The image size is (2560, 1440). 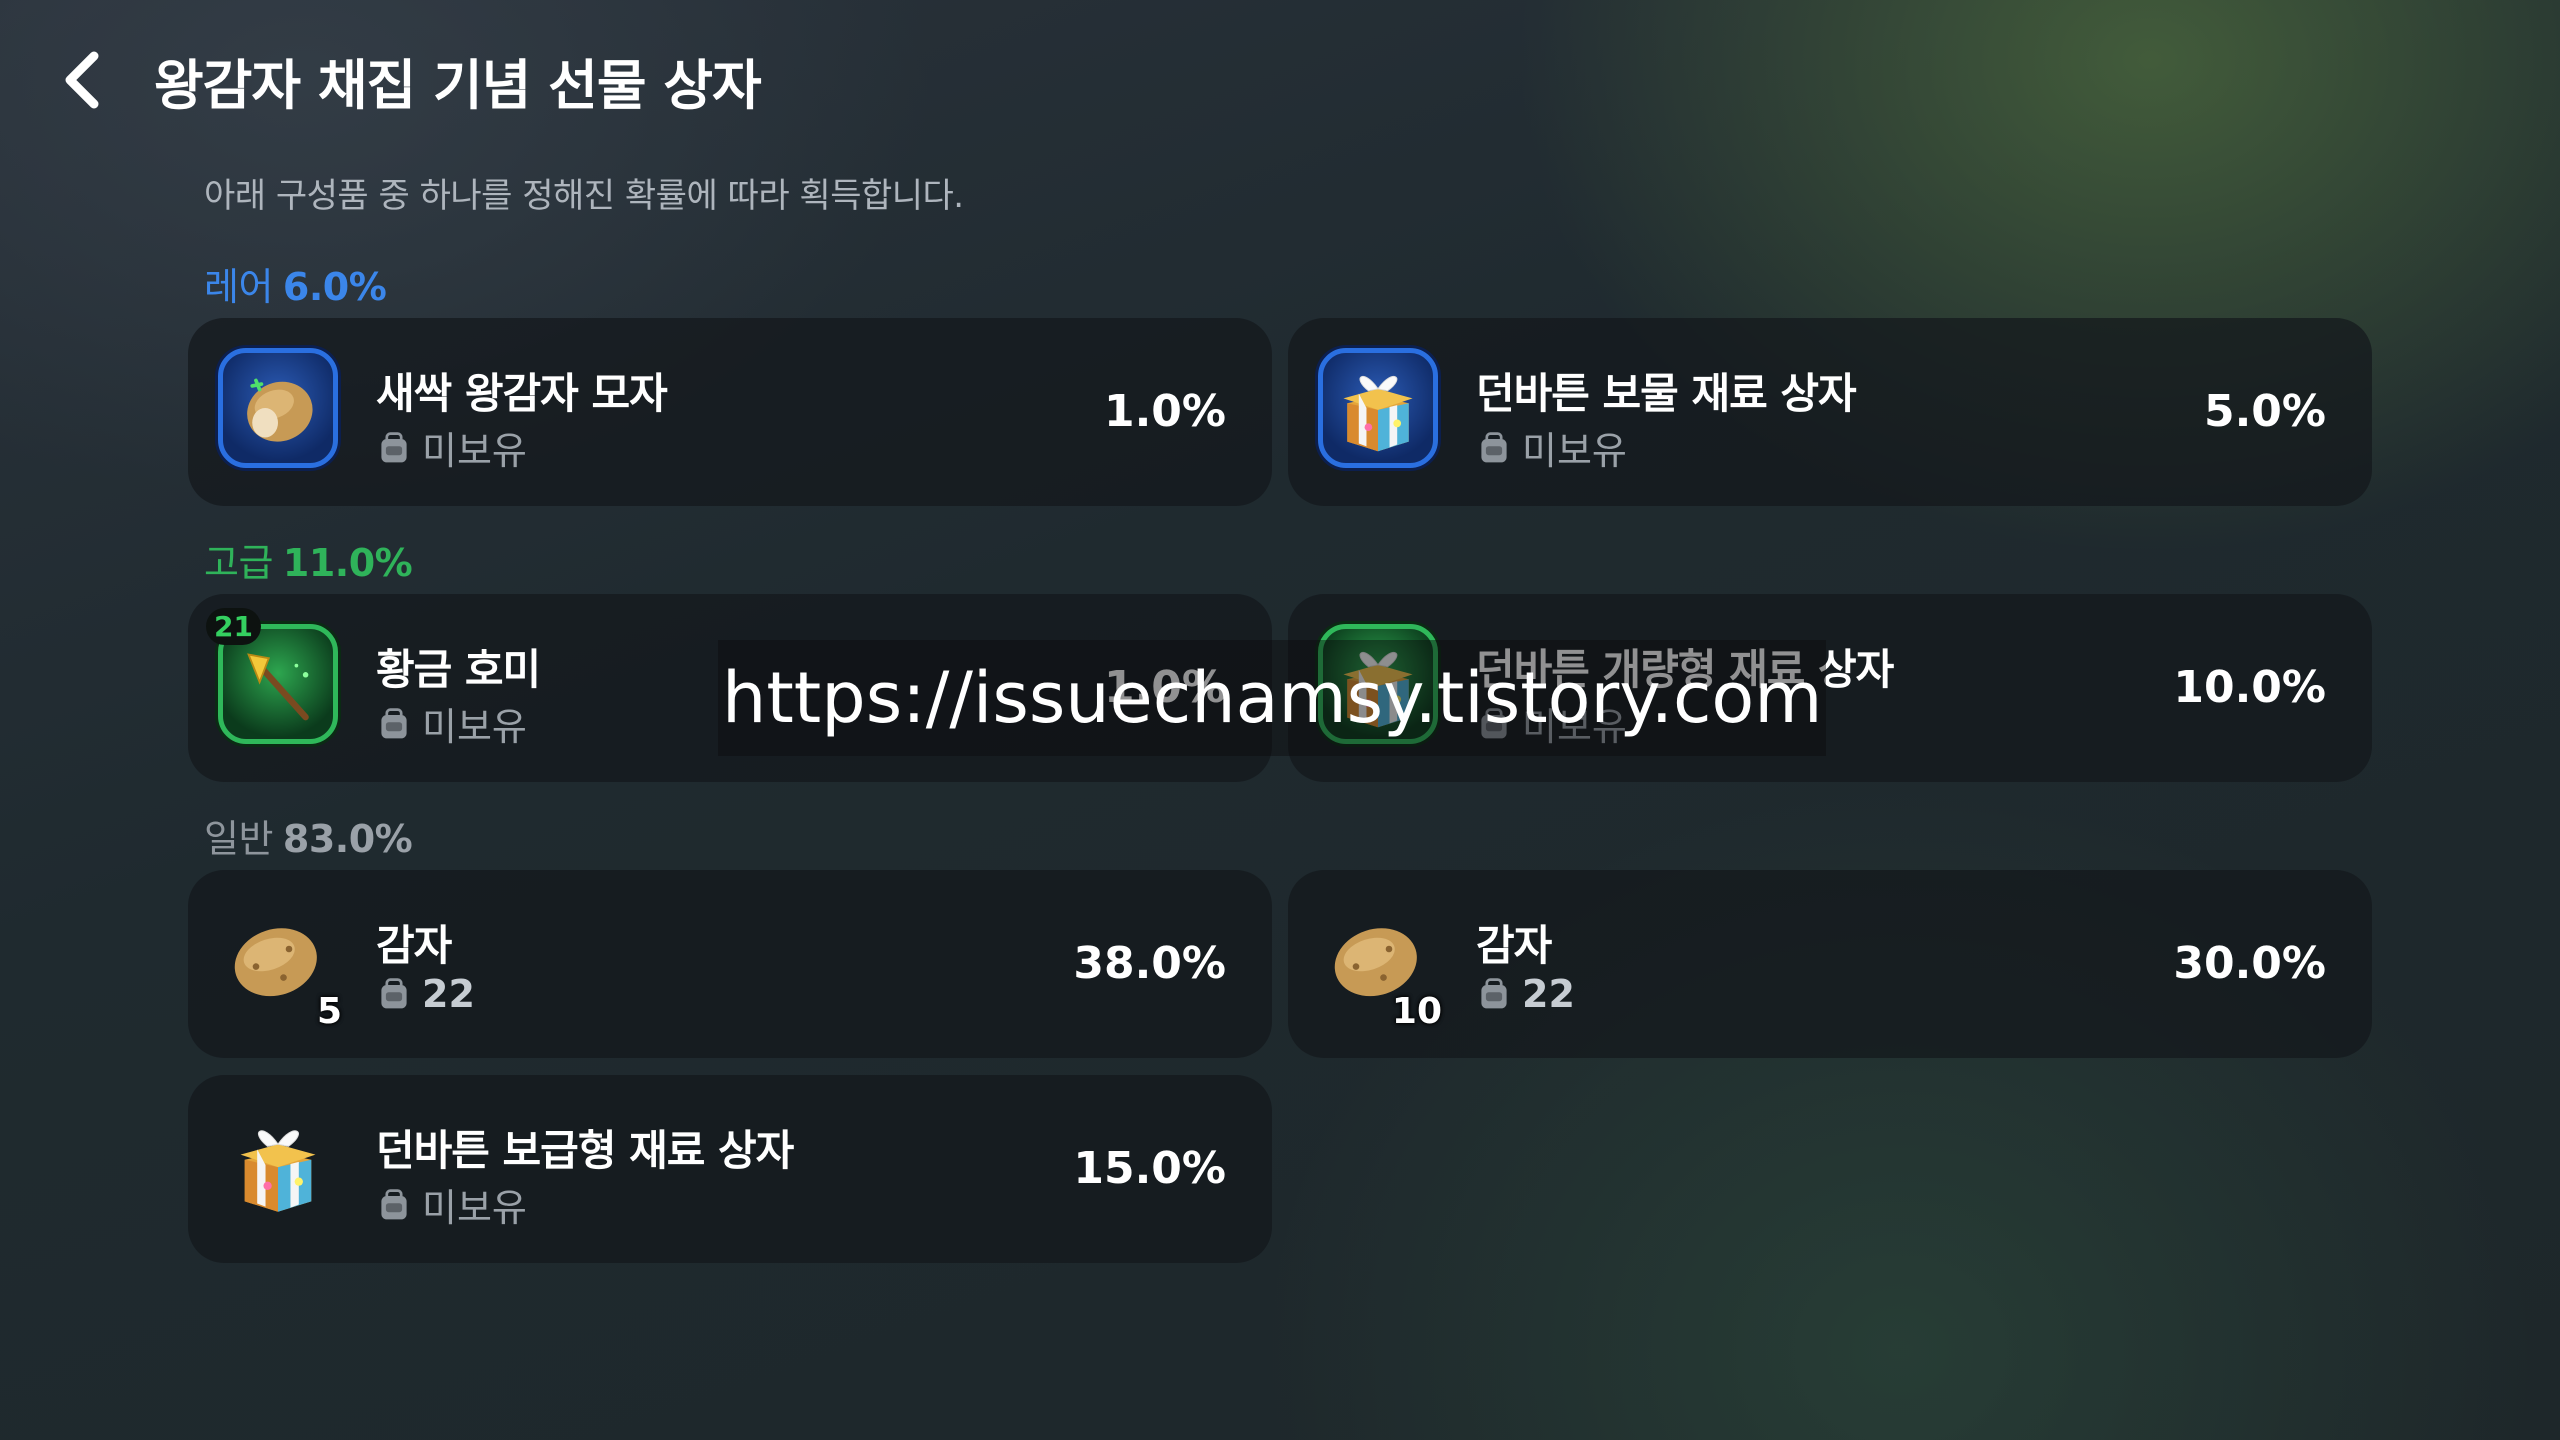 I want to click on section-rare-pct: 6.0%, so click(x=334, y=287).